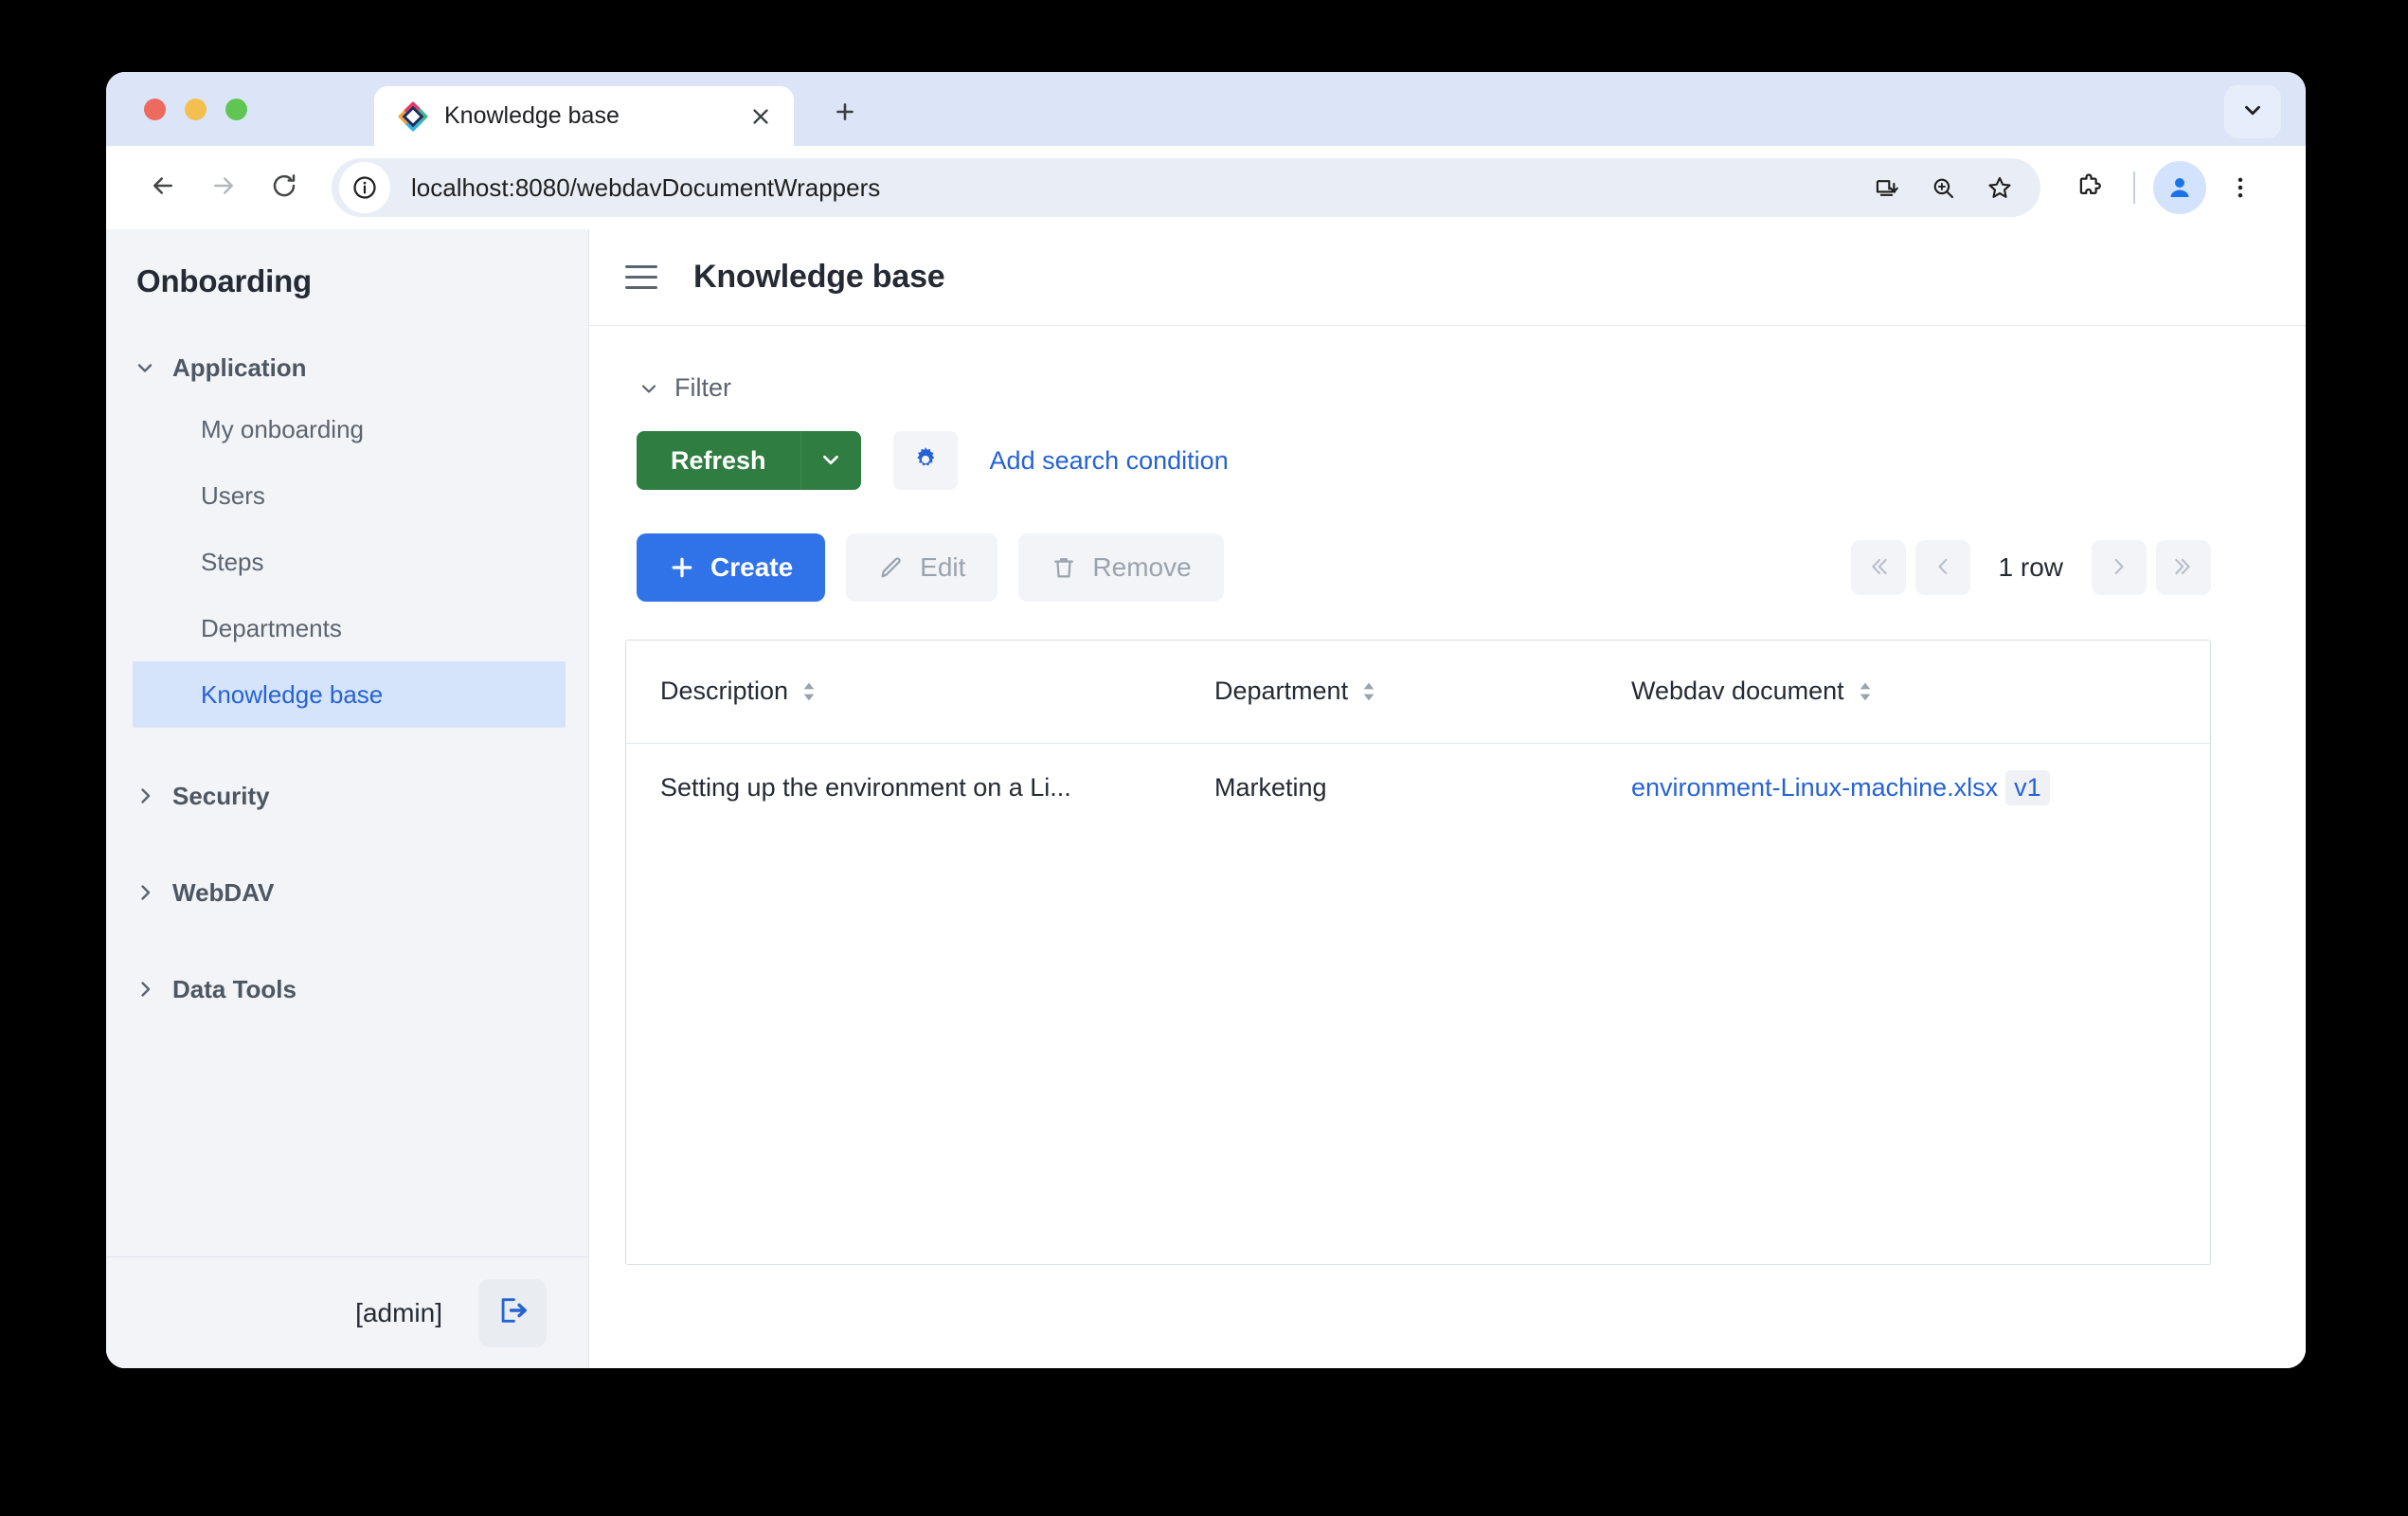  I want to click on close-window-button, so click(155, 109).